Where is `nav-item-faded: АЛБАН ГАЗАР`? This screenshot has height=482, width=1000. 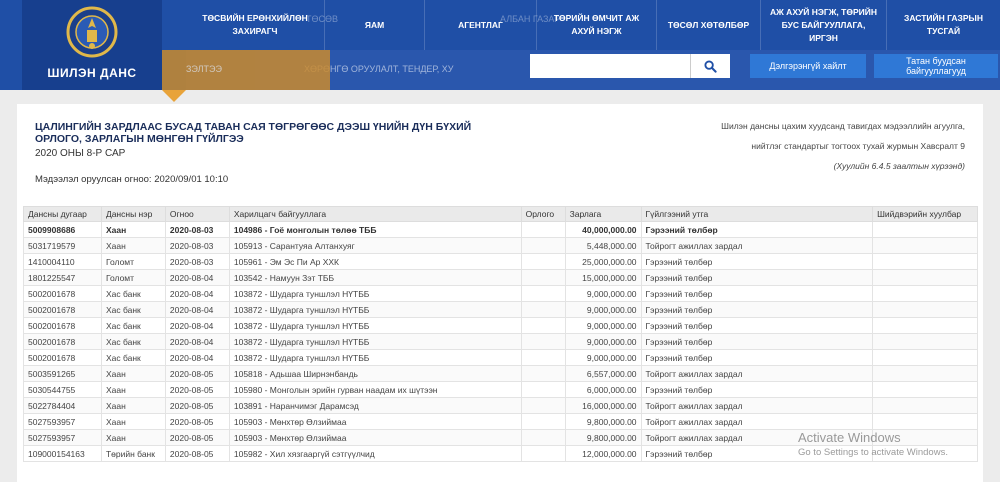 nav-item-faded: АЛБАН ГАЗАР is located at coordinates (530, 19).